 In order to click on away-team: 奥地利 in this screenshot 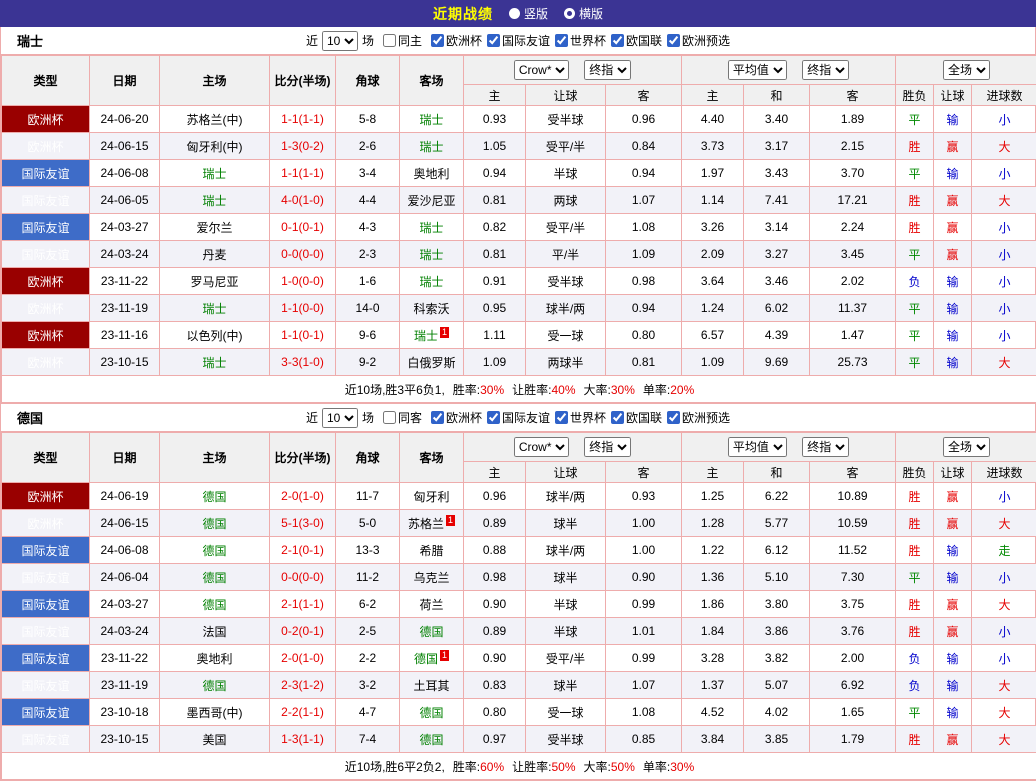, I will do `click(431, 174)`.